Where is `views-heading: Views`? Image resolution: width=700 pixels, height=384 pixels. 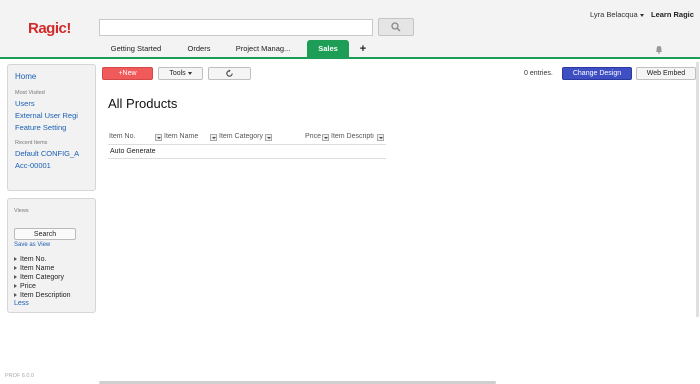 views-heading: Views is located at coordinates (21, 211).